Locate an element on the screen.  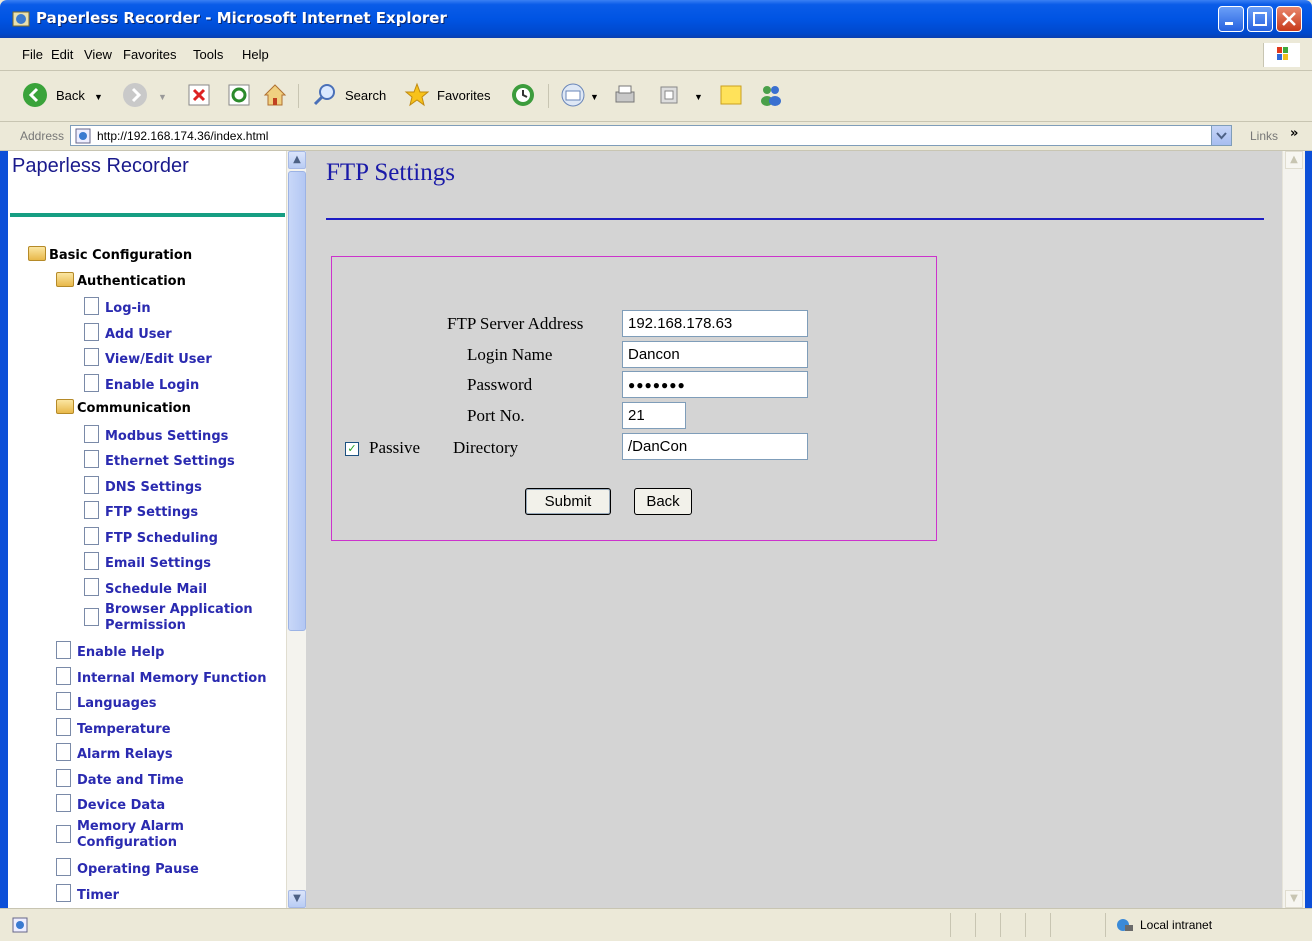
address-url: http://192.168.174.36/index.html is located at coordinates (183, 136).